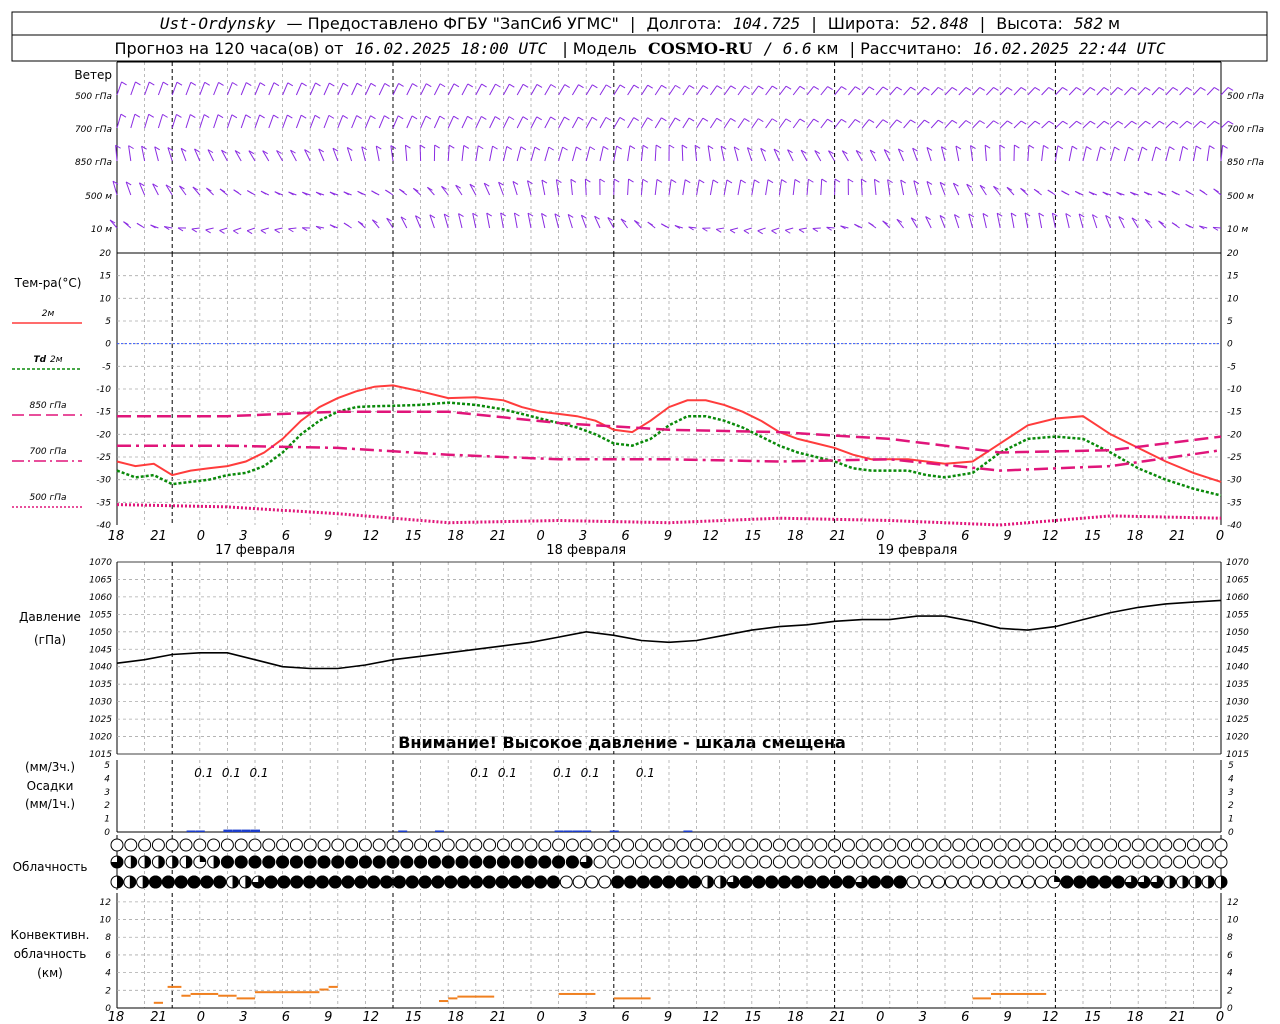  What do you see at coordinates (413, 1017) in the screenshot?
I see `conv-xtick: 15` at bounding box center [413, 1017].